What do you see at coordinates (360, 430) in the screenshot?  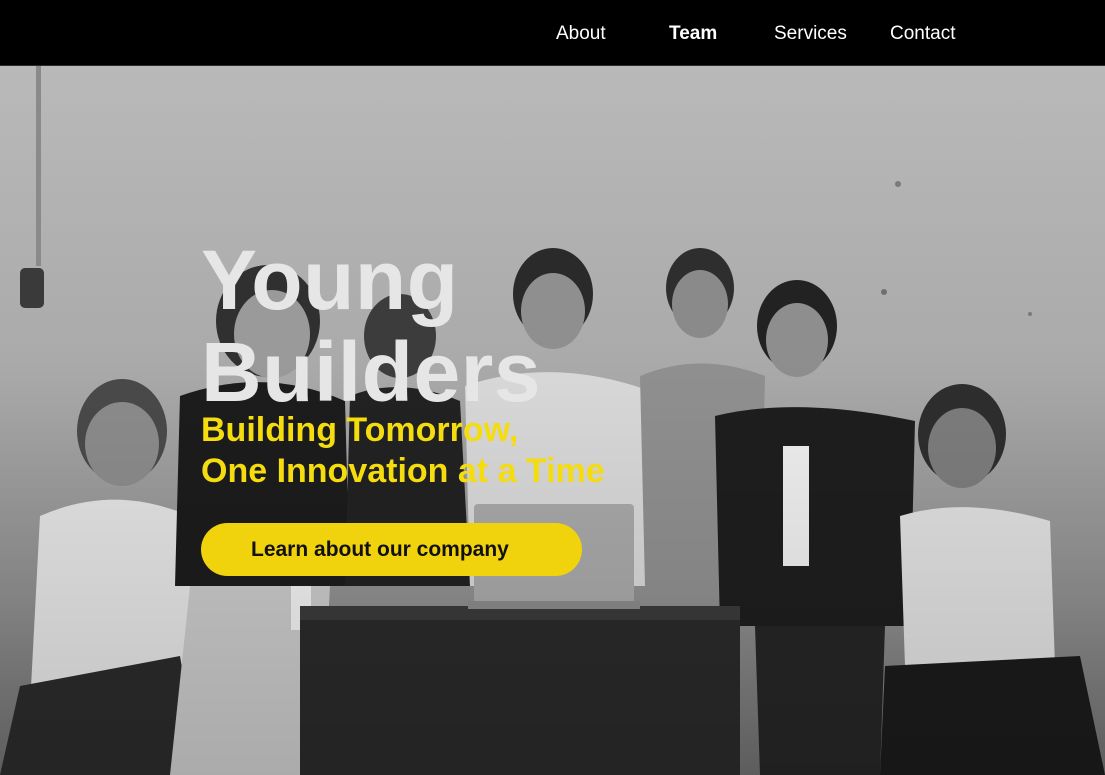 I see `hero-subtitle-line-1: Building Tomorrow,` at bounding box center [360, 430].